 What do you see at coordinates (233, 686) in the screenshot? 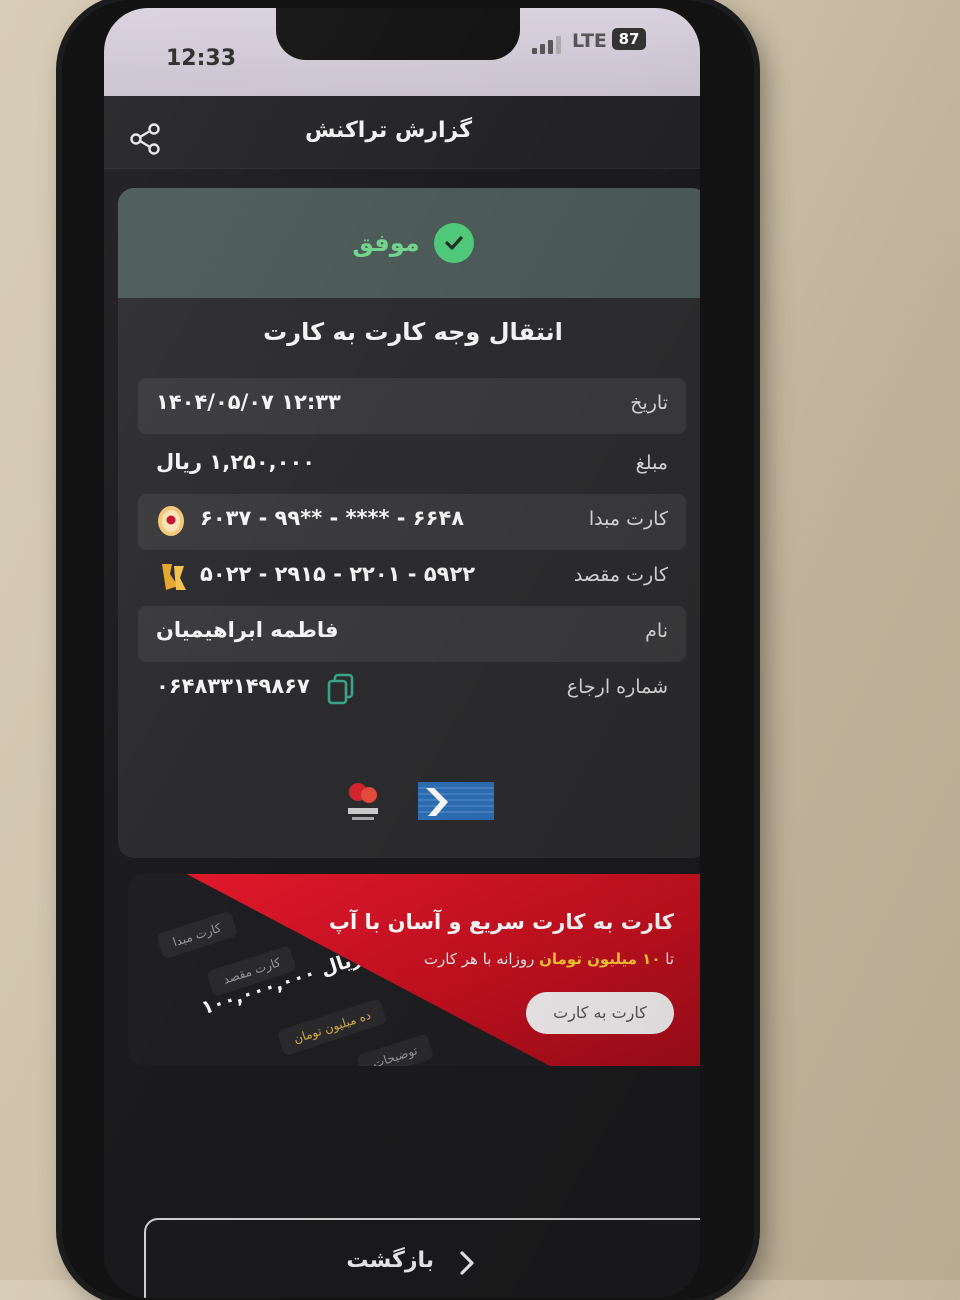
I see `reference-number: ۰۶۴۸۳۳۱۴۹۸۶۷` at bounding box center [233, 686].